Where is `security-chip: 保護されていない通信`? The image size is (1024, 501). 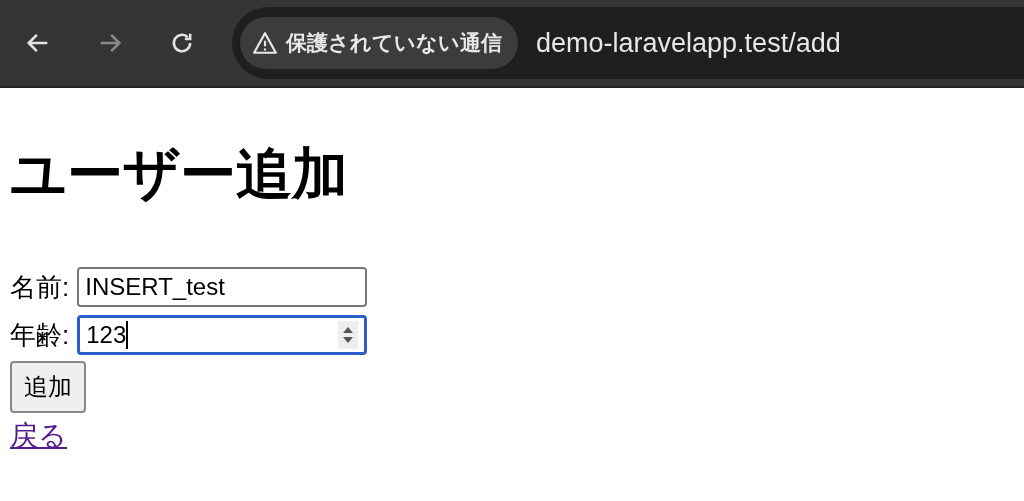
security-chip: 保護されていない通信 is located at coordinates (379, 43).